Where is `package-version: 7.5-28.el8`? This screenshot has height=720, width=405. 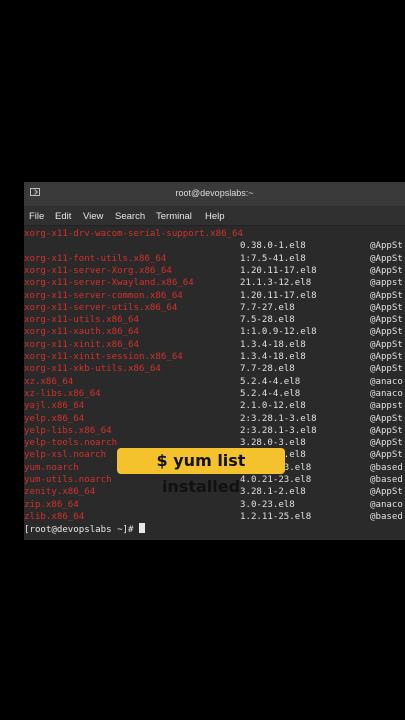 package-version: 7.5-28.el8 is located at coordinates (267, 320).